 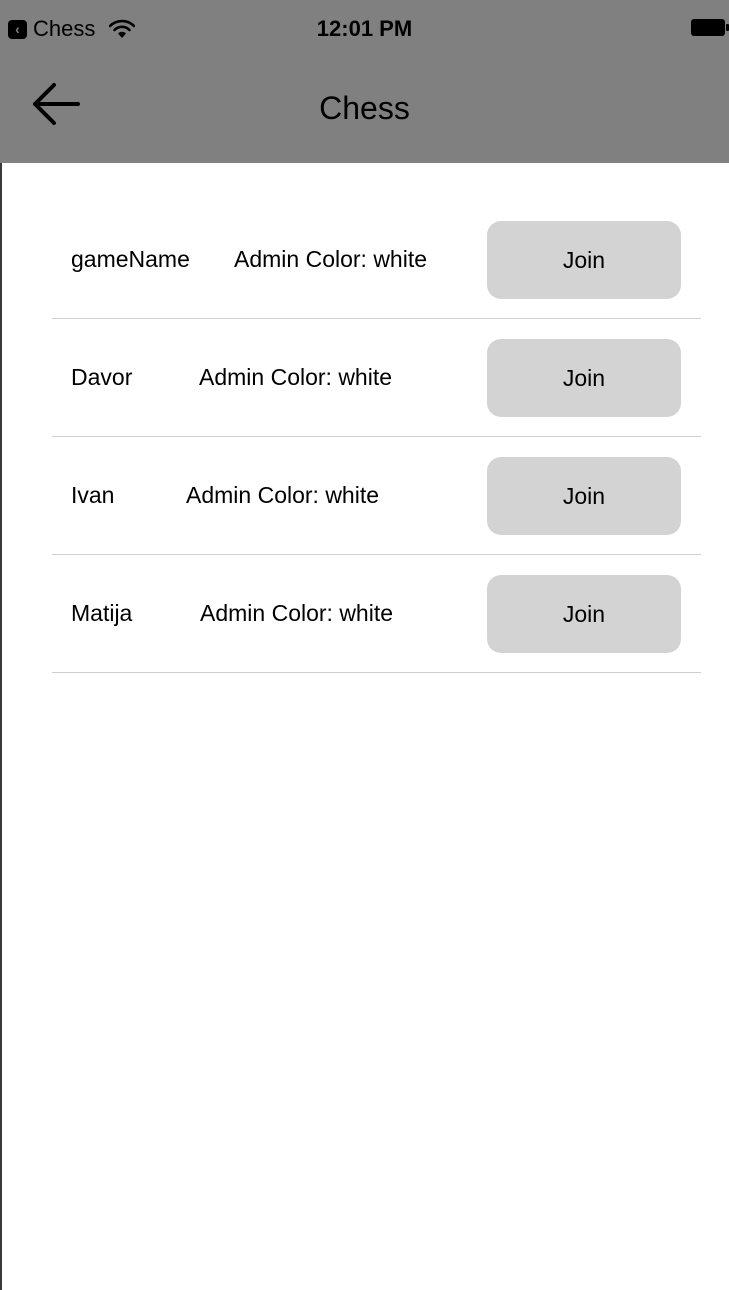 I want to click on navigation-header: ‹ Chess 12:01 PM Chess, so click(x=364, y=81).